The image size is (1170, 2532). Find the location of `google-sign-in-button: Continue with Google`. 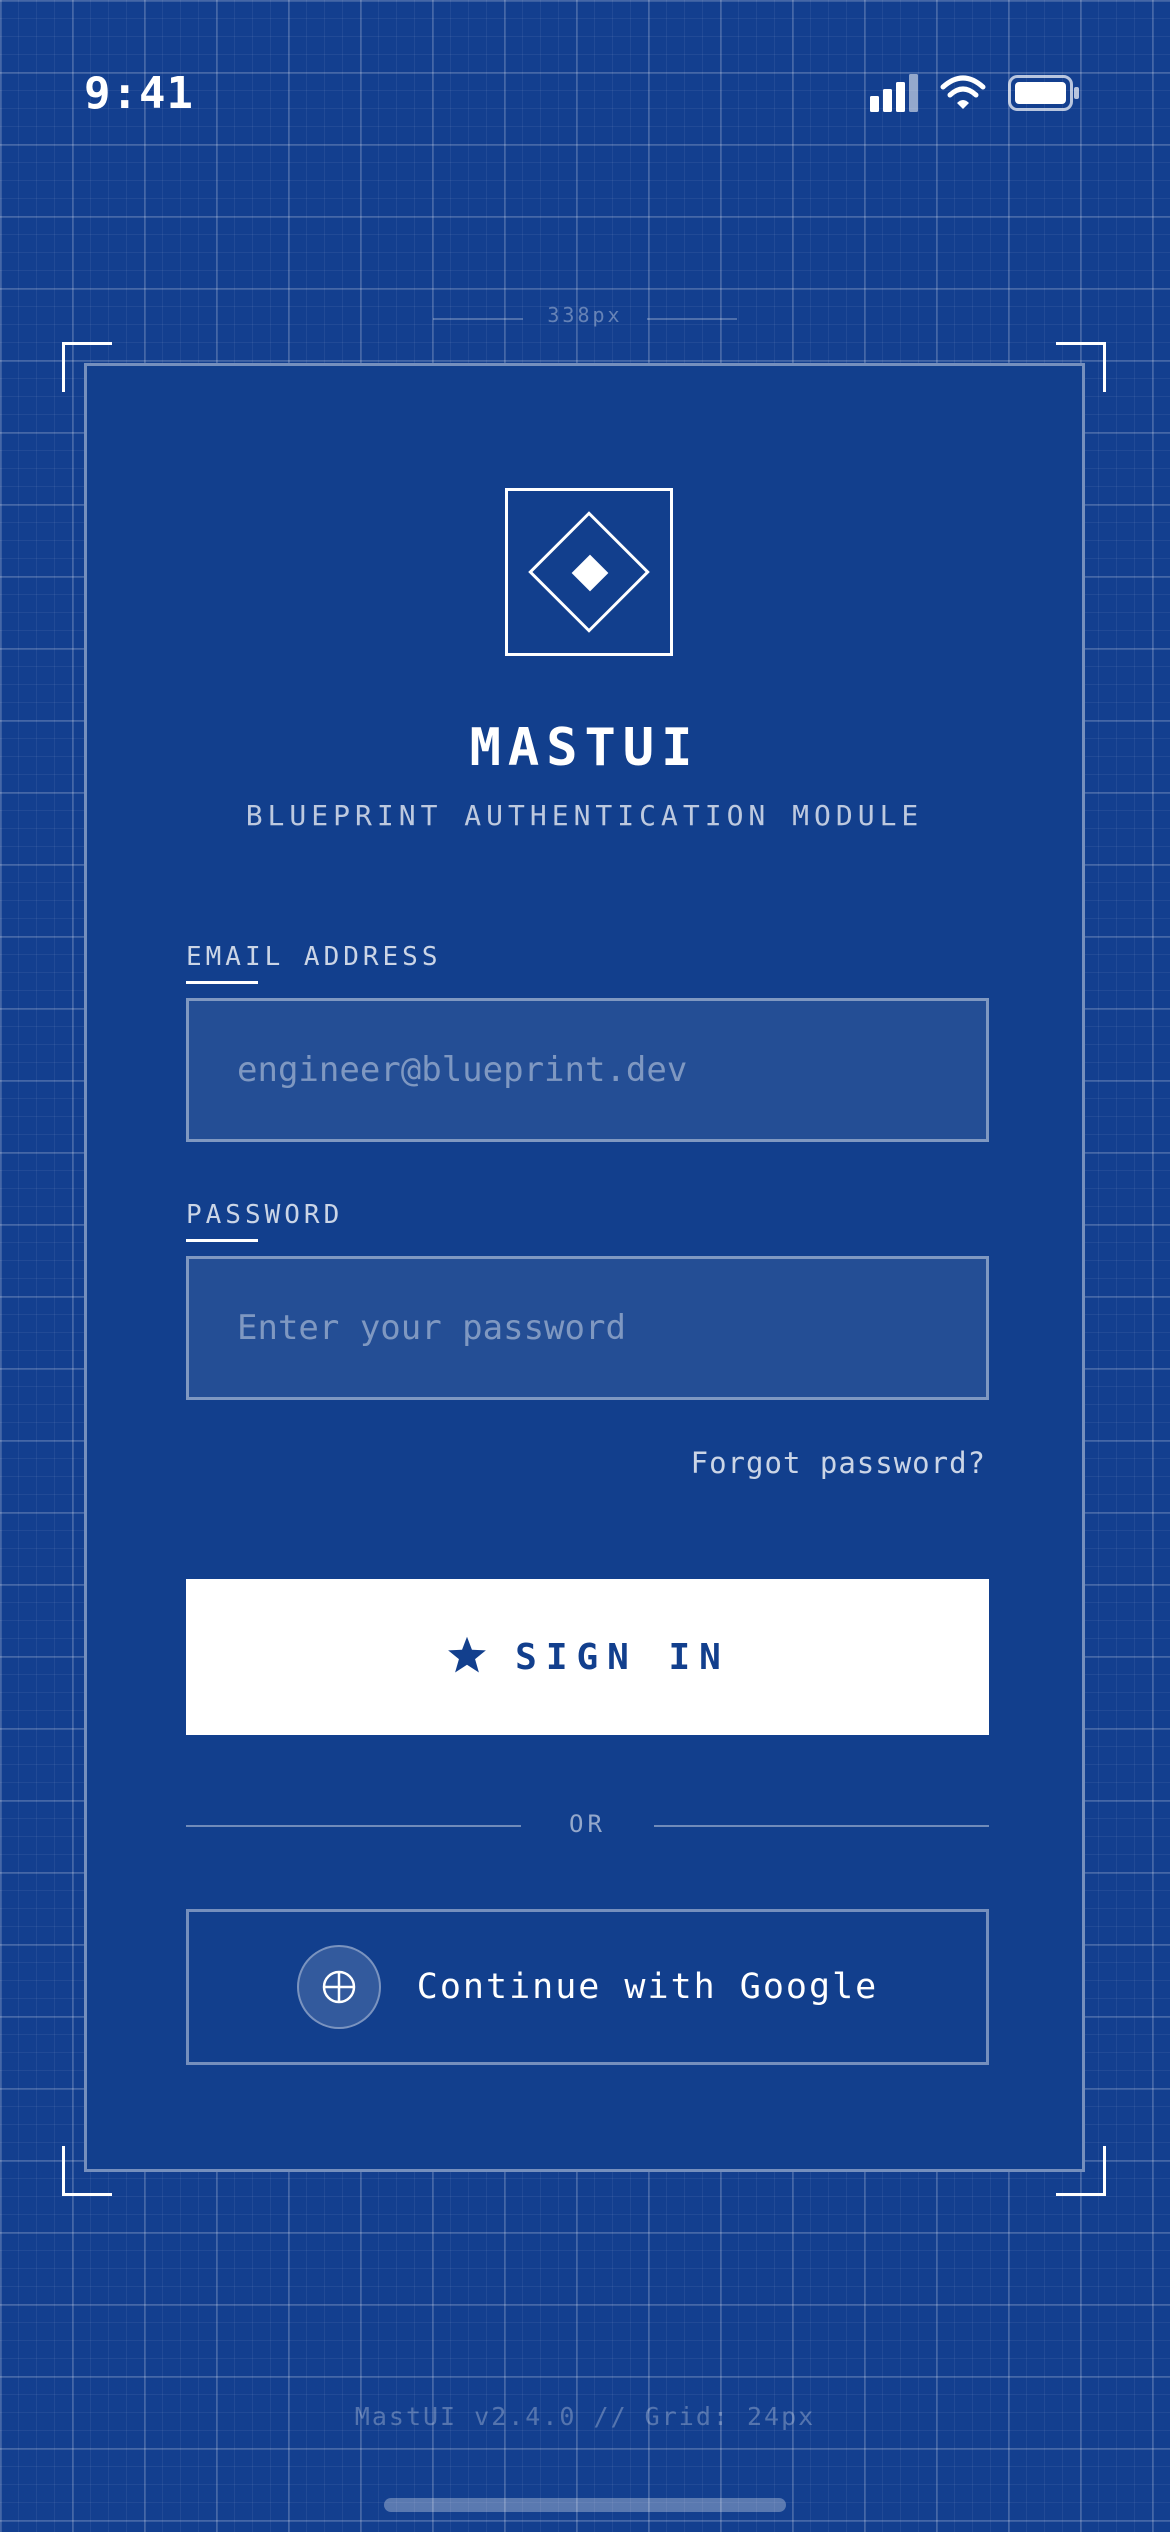

google-sign-in-button: Continue with Google is located at coordinates (587, 1987).